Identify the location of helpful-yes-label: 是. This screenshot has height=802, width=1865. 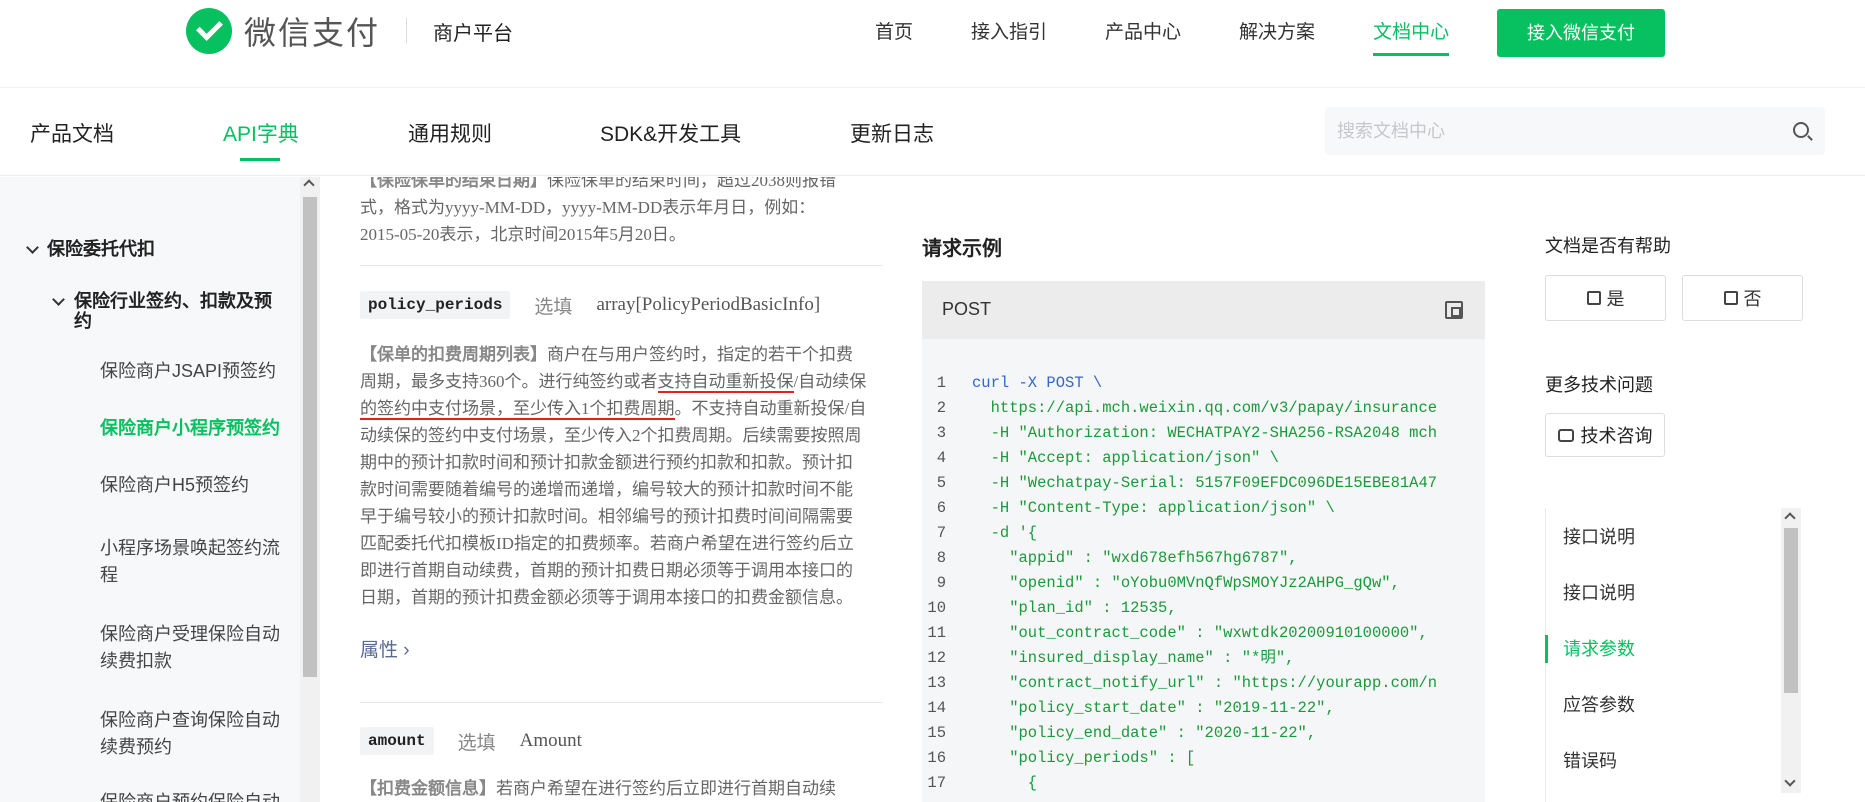
(1615, 299).